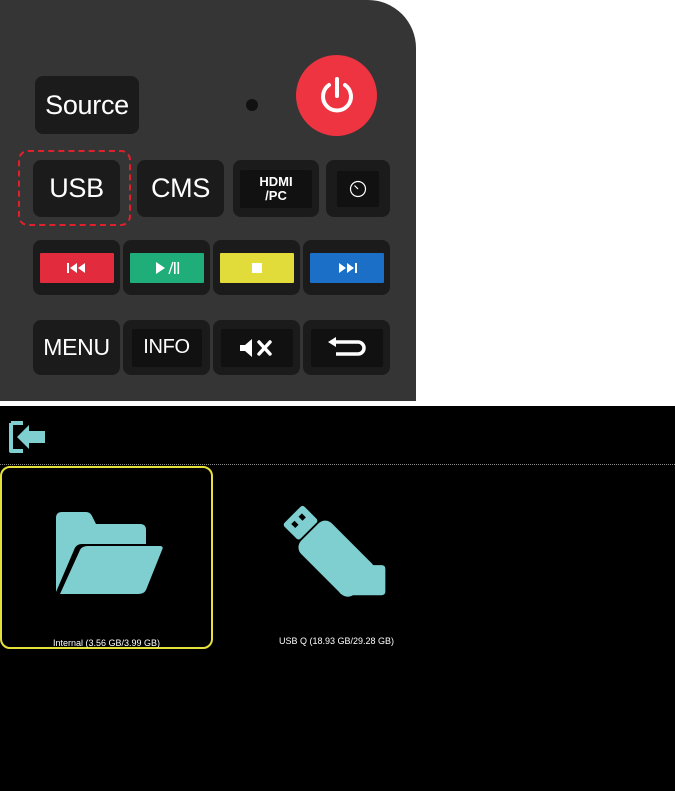 The width and height of the screenshot is (675, 791). I want to click on exit-icon, so click(27, 437).